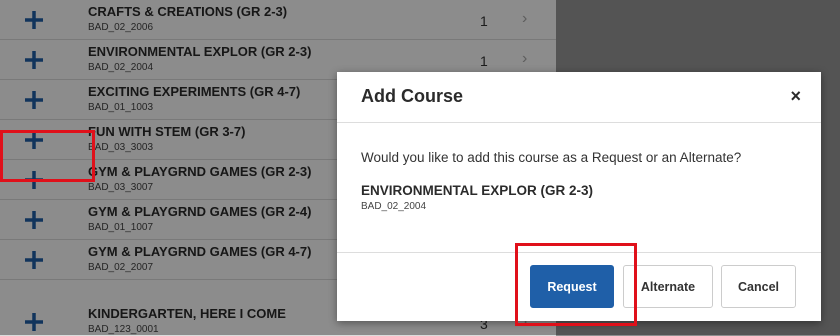 This screenshot has height=336, width=840. I want to click on selected-course-title: ENVIRONMENTAL EXPLOR (GR 2-3), so click(477, 190).